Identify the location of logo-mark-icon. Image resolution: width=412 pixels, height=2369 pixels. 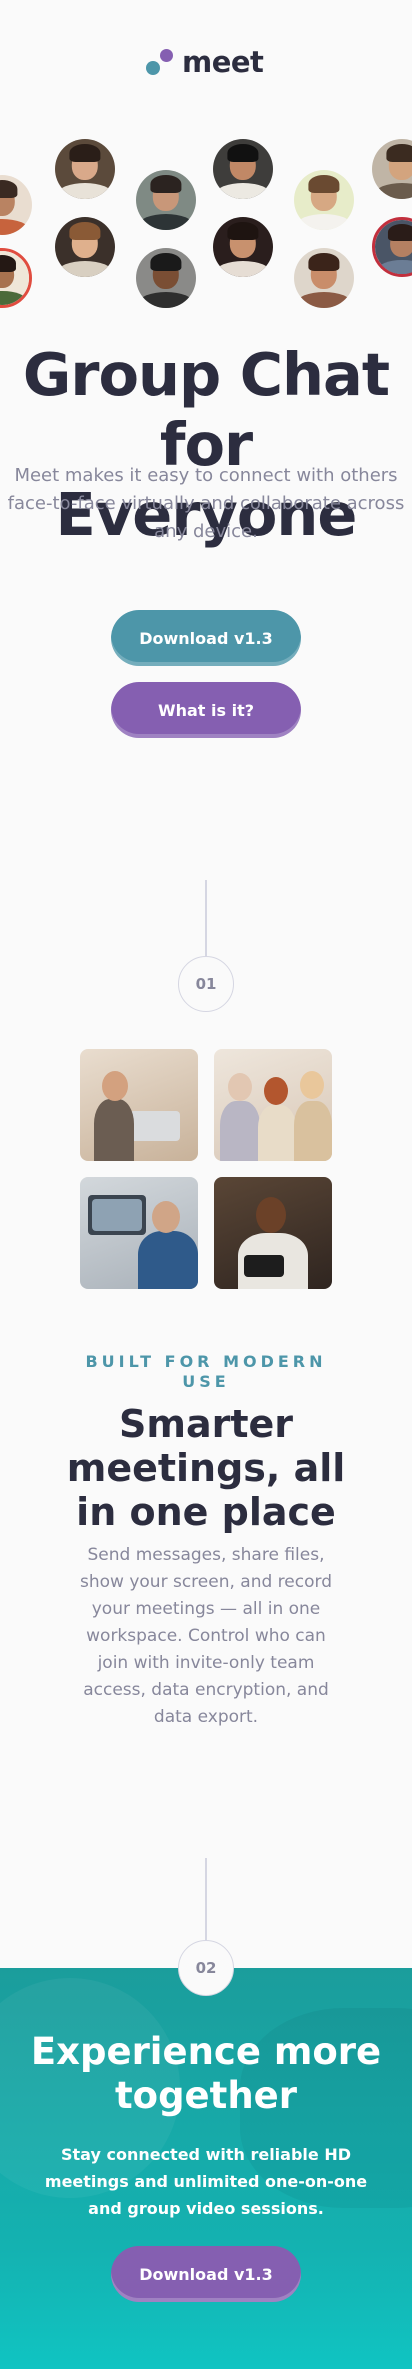
(161, 62).